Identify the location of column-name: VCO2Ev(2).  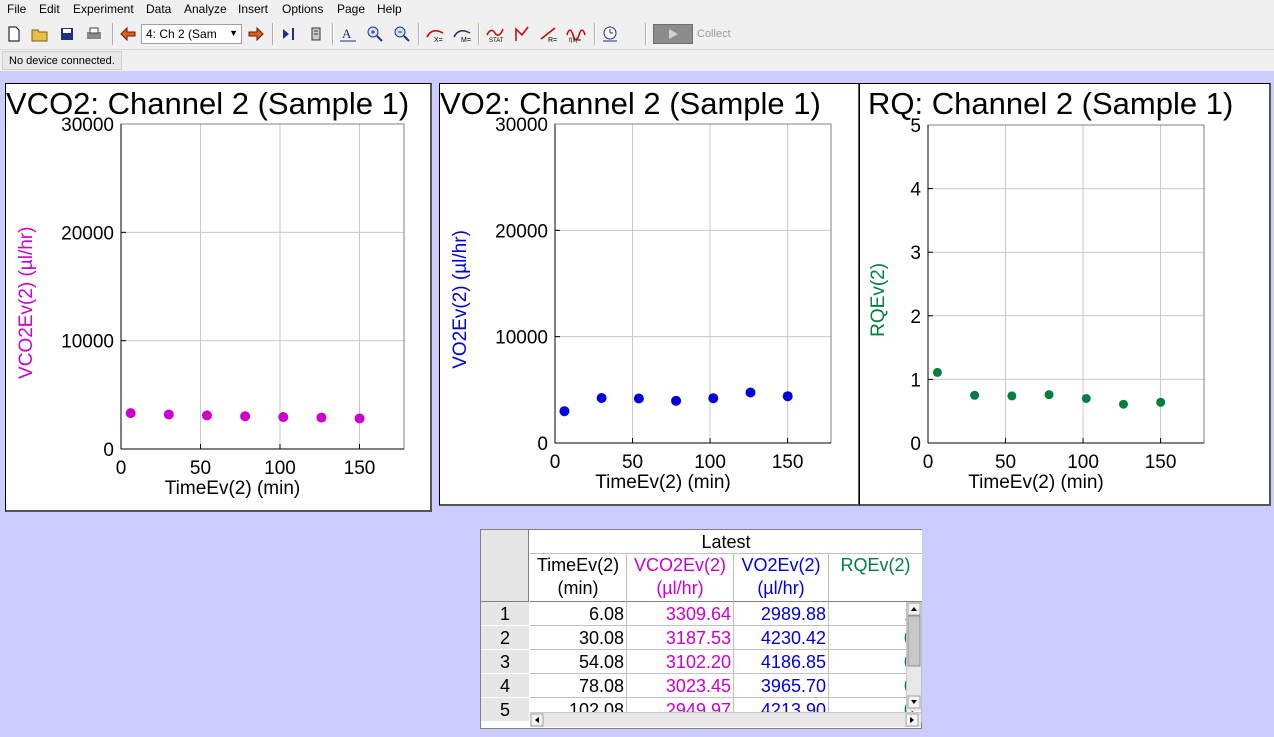
(680, 565).